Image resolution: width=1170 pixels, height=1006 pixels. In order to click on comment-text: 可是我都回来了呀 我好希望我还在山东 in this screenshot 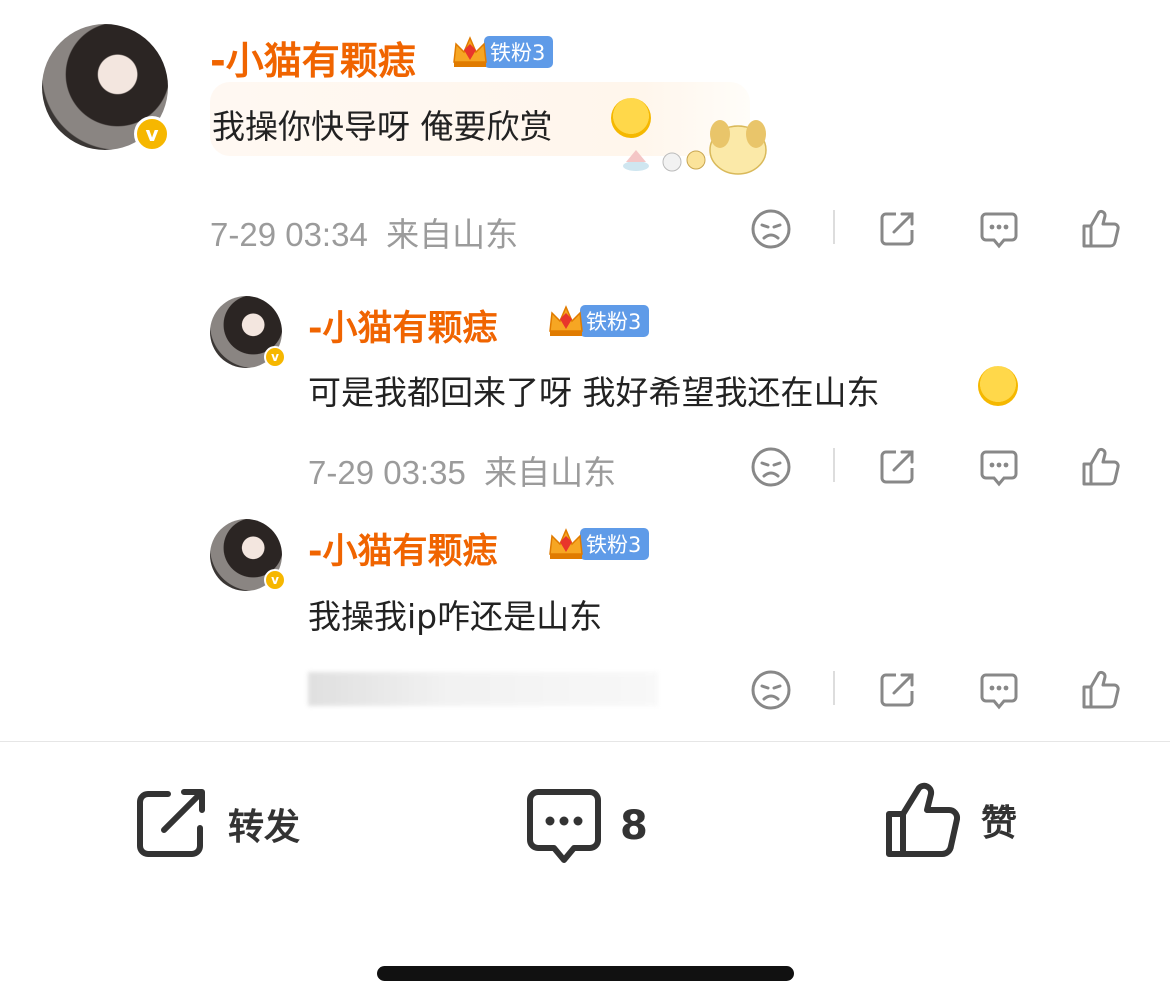, I will do `click(594, 392)`.